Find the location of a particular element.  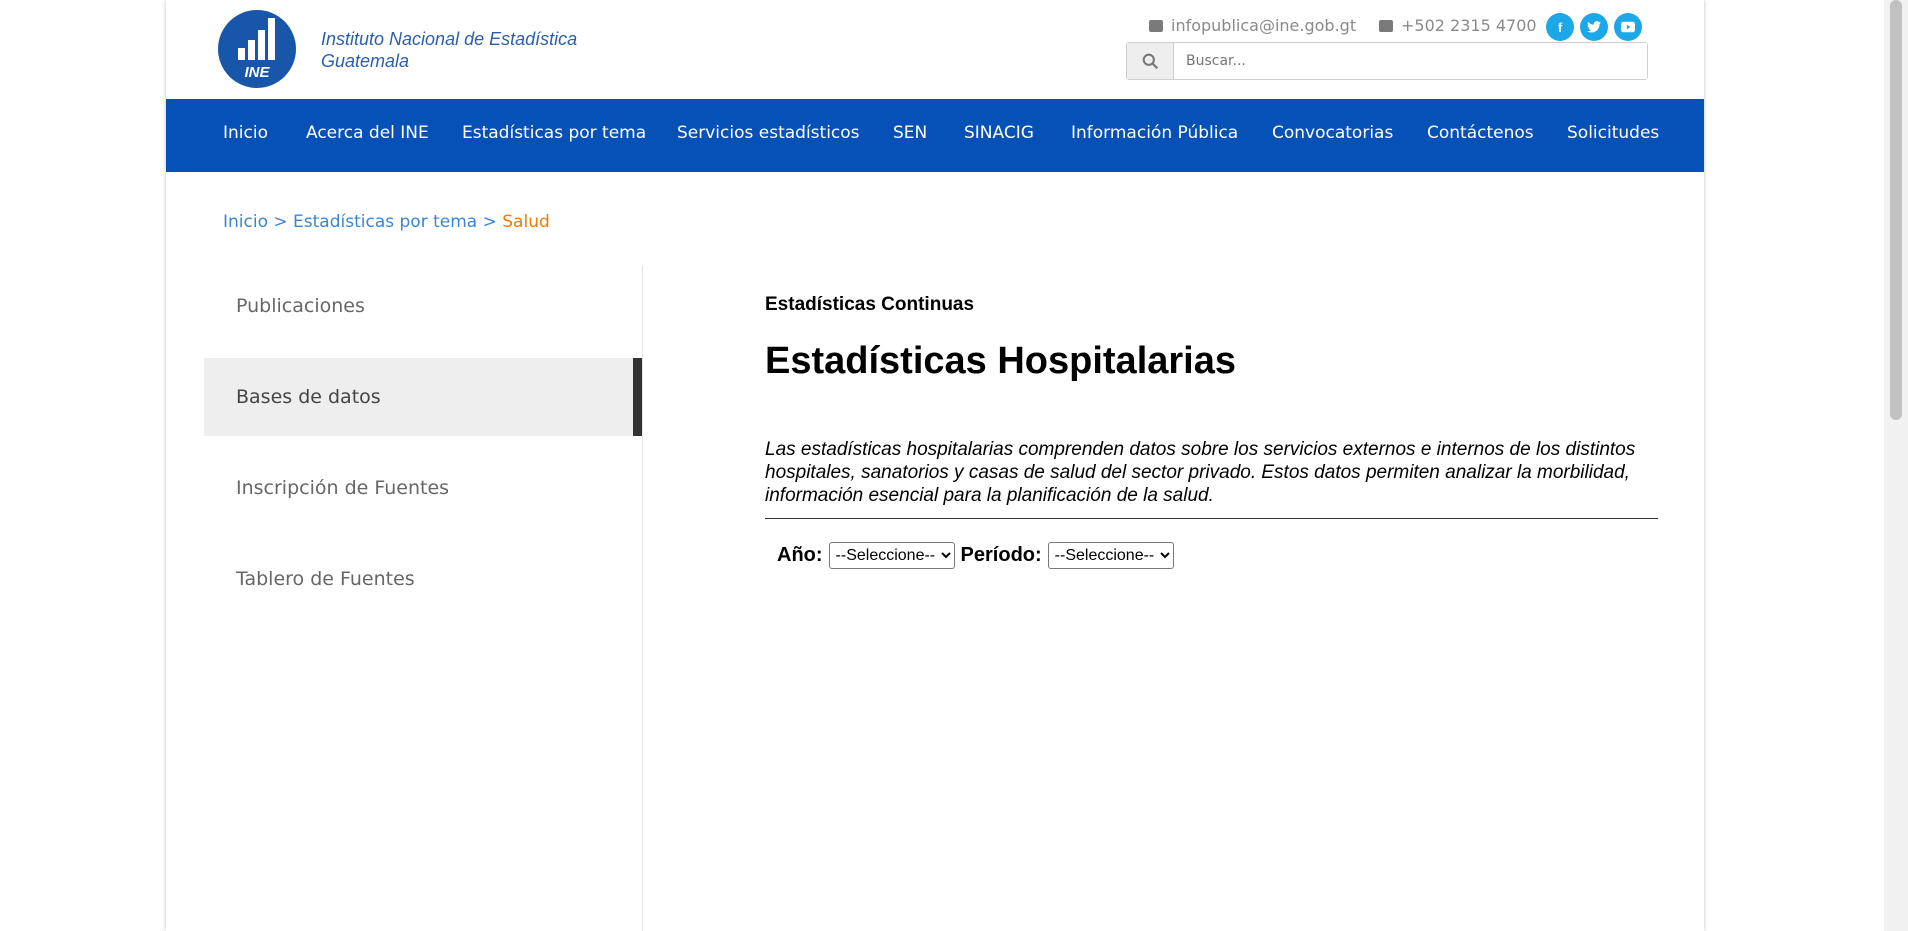

breadcrumb: Inicio > Estadísticas por tema > Salud is located at coordinates (386, 222).